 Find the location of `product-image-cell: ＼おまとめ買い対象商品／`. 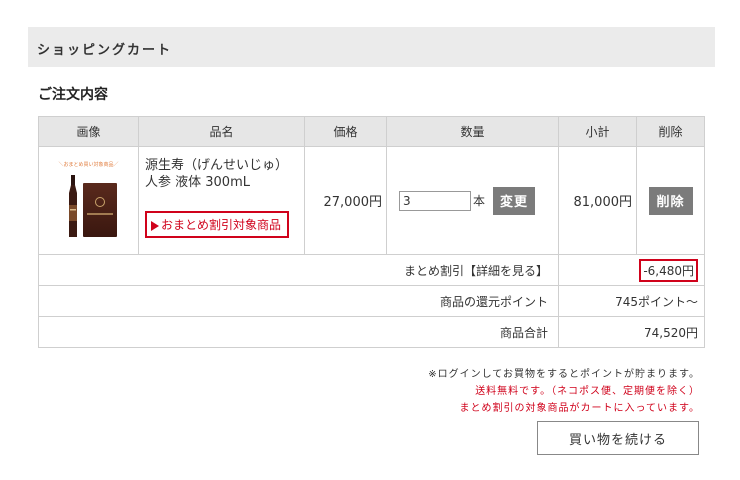

product-image-cell: ＼おまとめ買い対象商品／ is located at coordinates (88, 200).